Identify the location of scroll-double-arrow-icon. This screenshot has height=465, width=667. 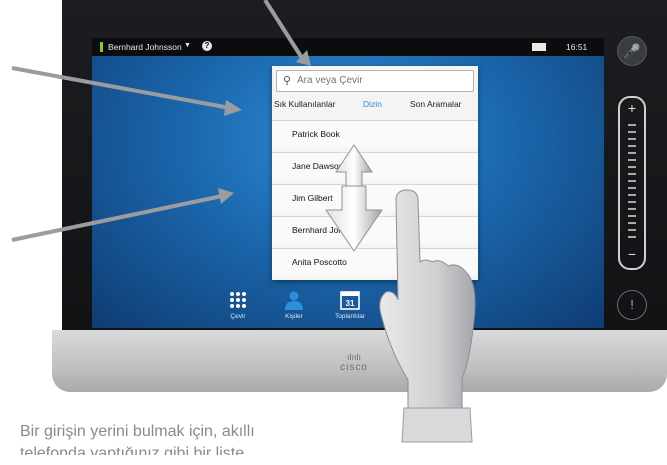
(354, 198).